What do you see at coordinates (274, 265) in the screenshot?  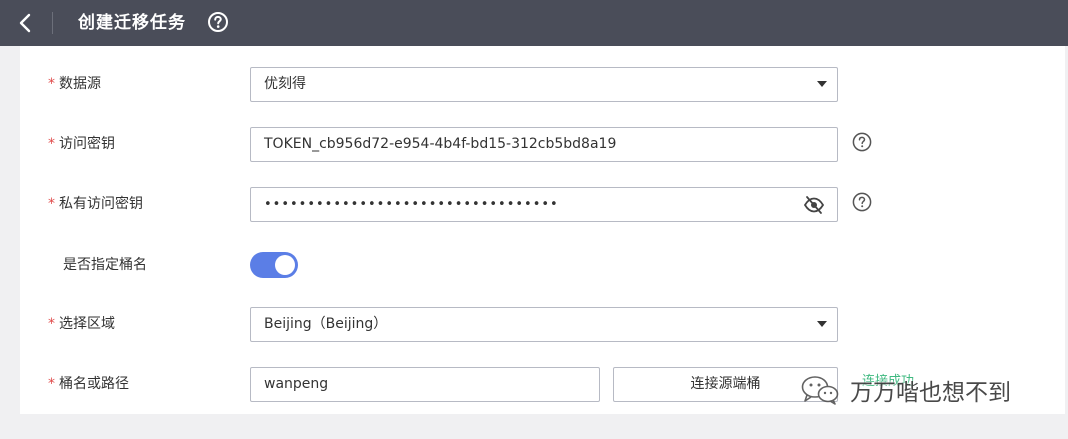 I see `specify-bucket-toggle` at bounding box center [274, 265].